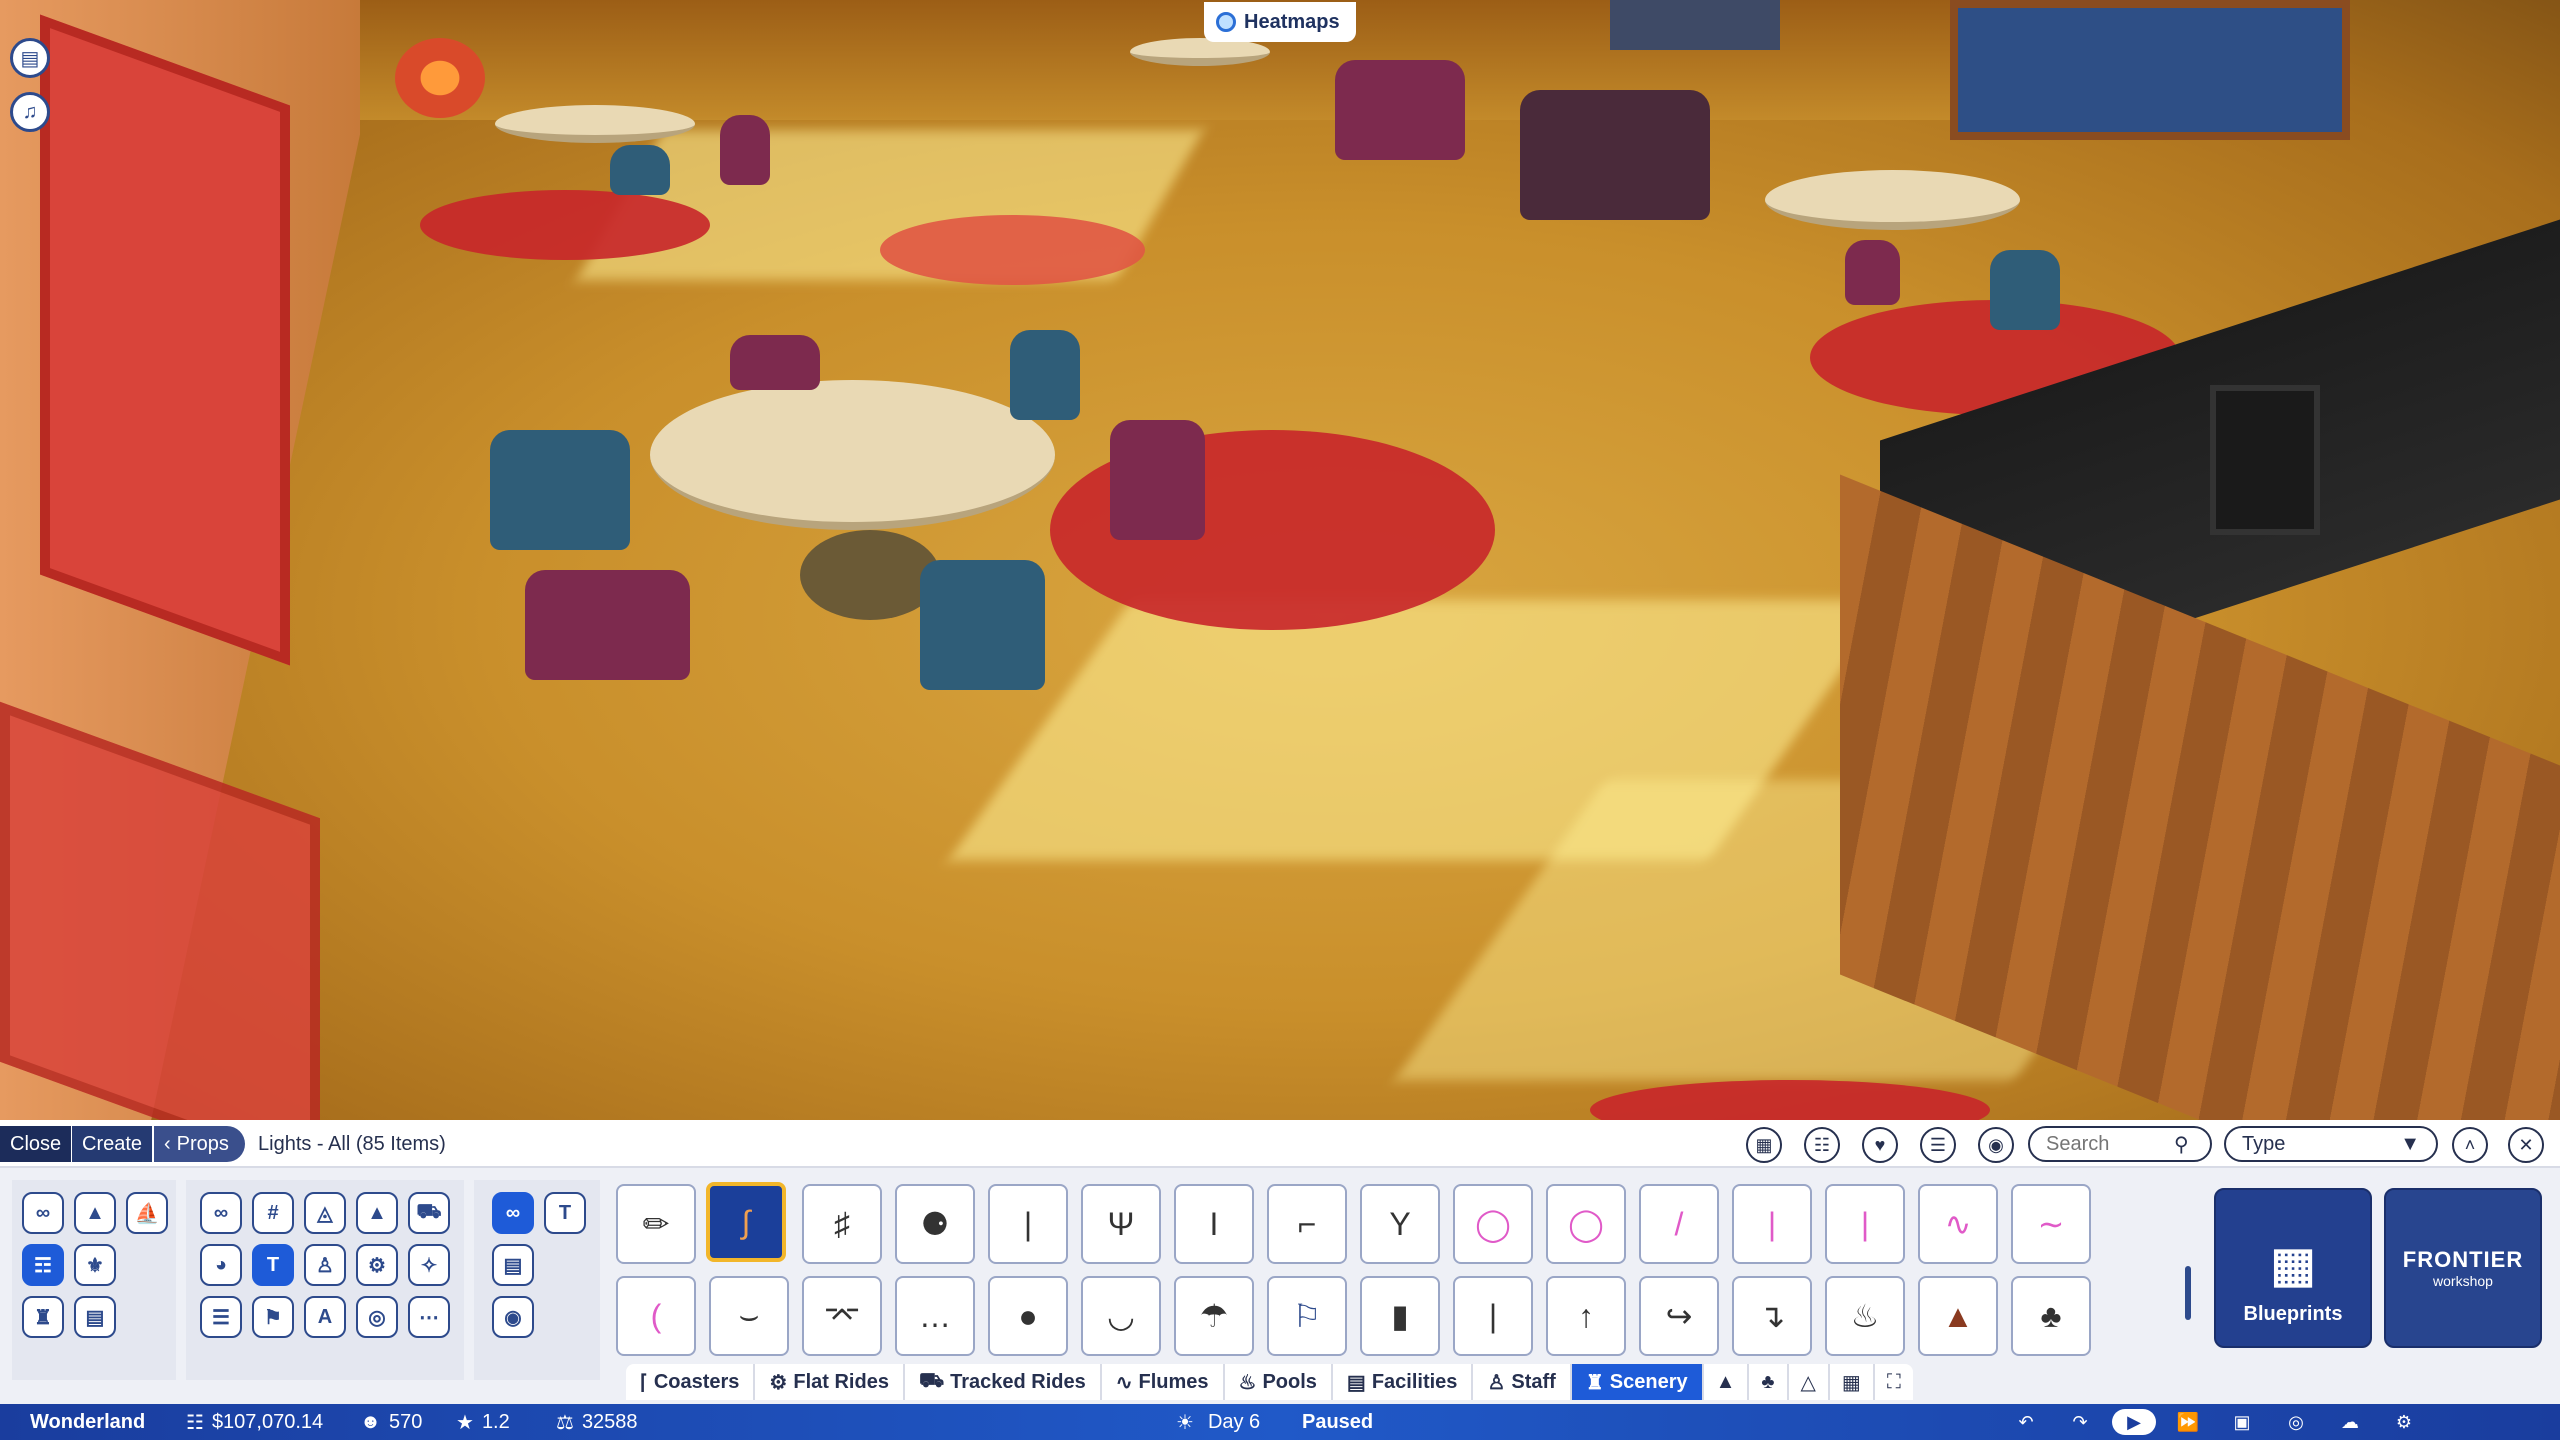 The image size is (2560, 1440). Describe the element at coordinates (2463, 1268) in the screenshot. I see `frontier-workshop-card: FRONTIER workshop` at that location.